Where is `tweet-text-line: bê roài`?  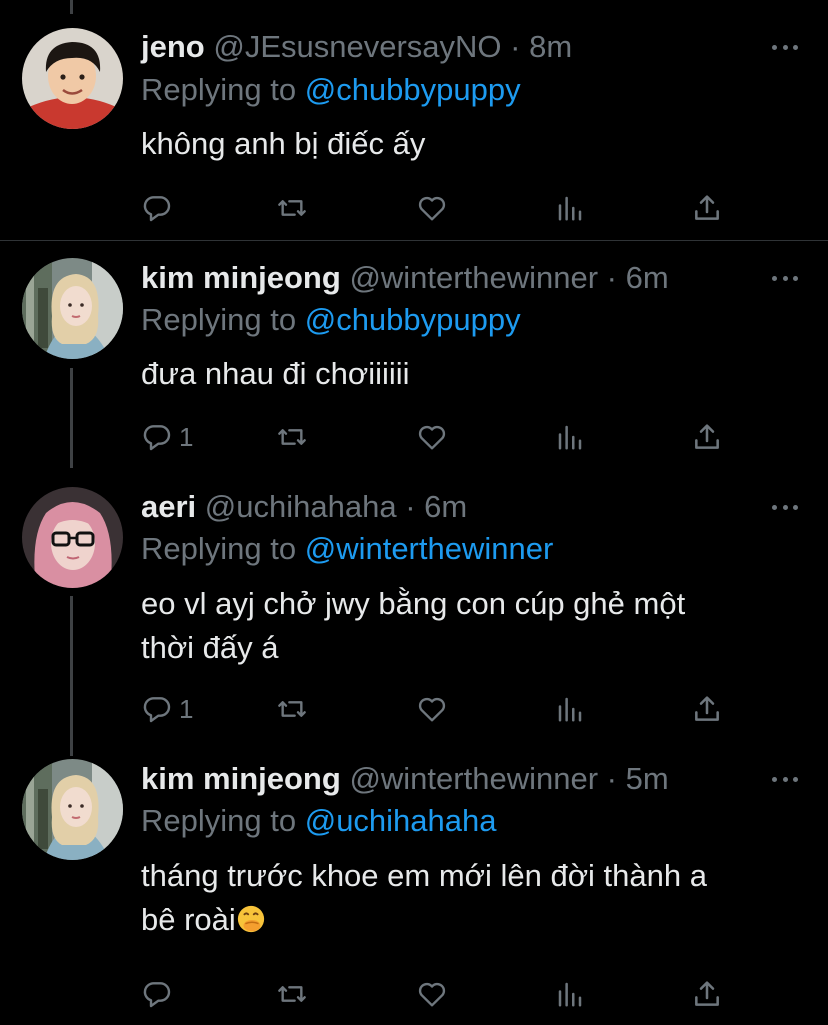 tweet-text-line: bê roài is located at coordinates (188, 919).